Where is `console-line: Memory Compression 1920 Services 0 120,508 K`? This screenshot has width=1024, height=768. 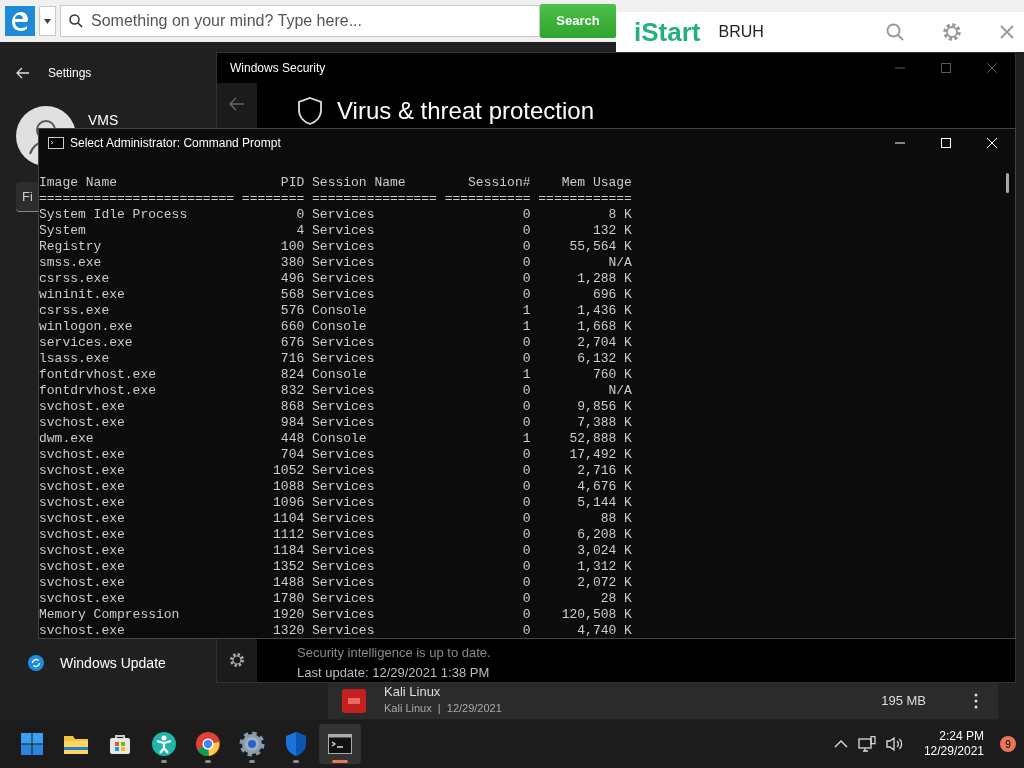
console-line: Memory Compression 1920 Services 0 120,508 K is located at coordinates (335, 615).